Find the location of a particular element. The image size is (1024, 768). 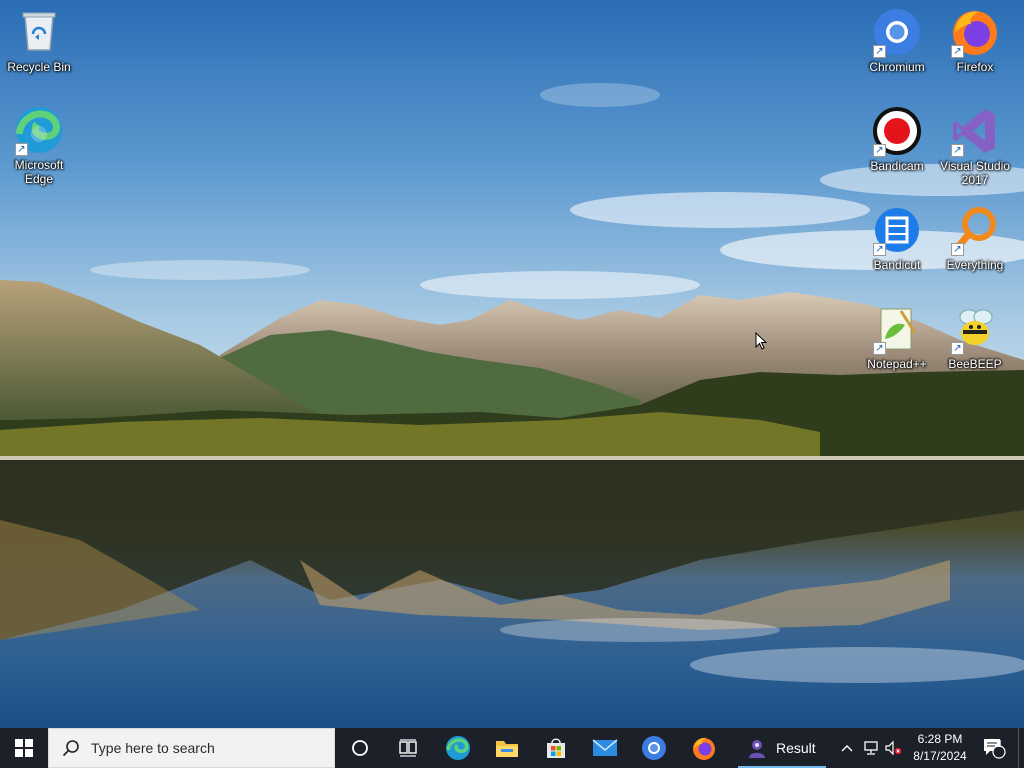

desktop-icon-label: BeeBEEP is located at coordinates (975, 364).